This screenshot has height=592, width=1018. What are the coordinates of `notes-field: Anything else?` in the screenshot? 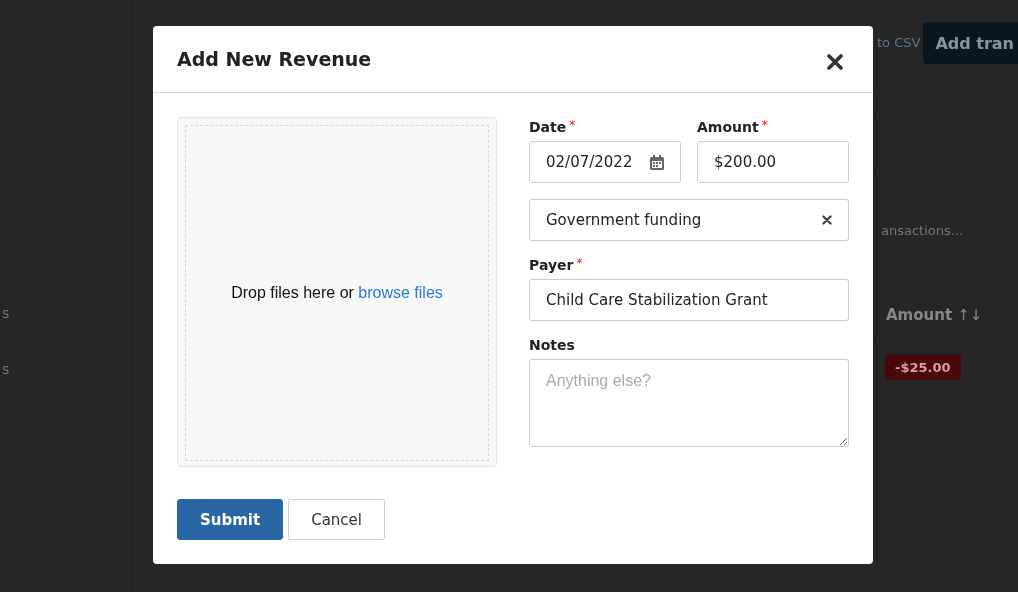 It's located at (689, 403).